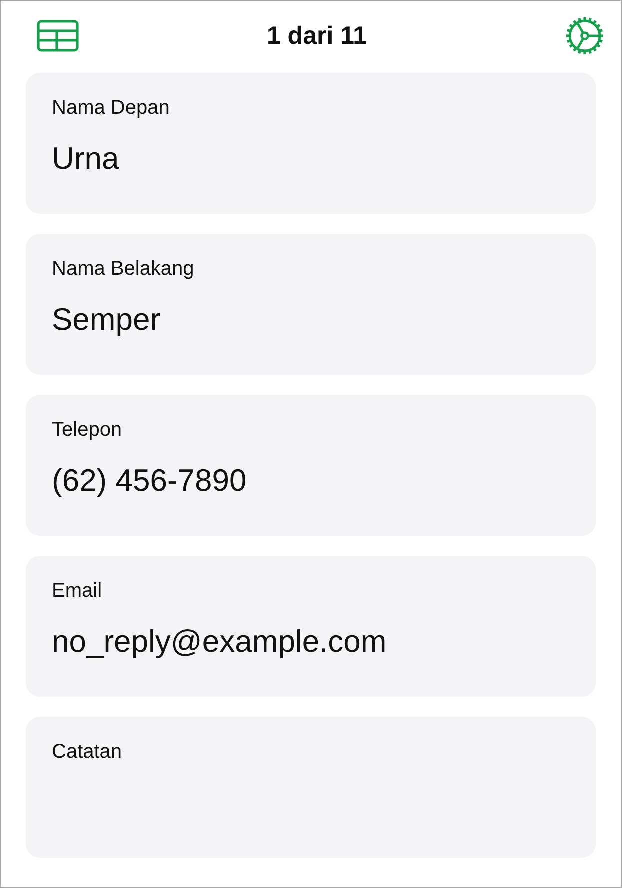 Image resolution: width=622 pixels, height=888 pixels. I want to click on field-label: Telepon, so click(88, 430).